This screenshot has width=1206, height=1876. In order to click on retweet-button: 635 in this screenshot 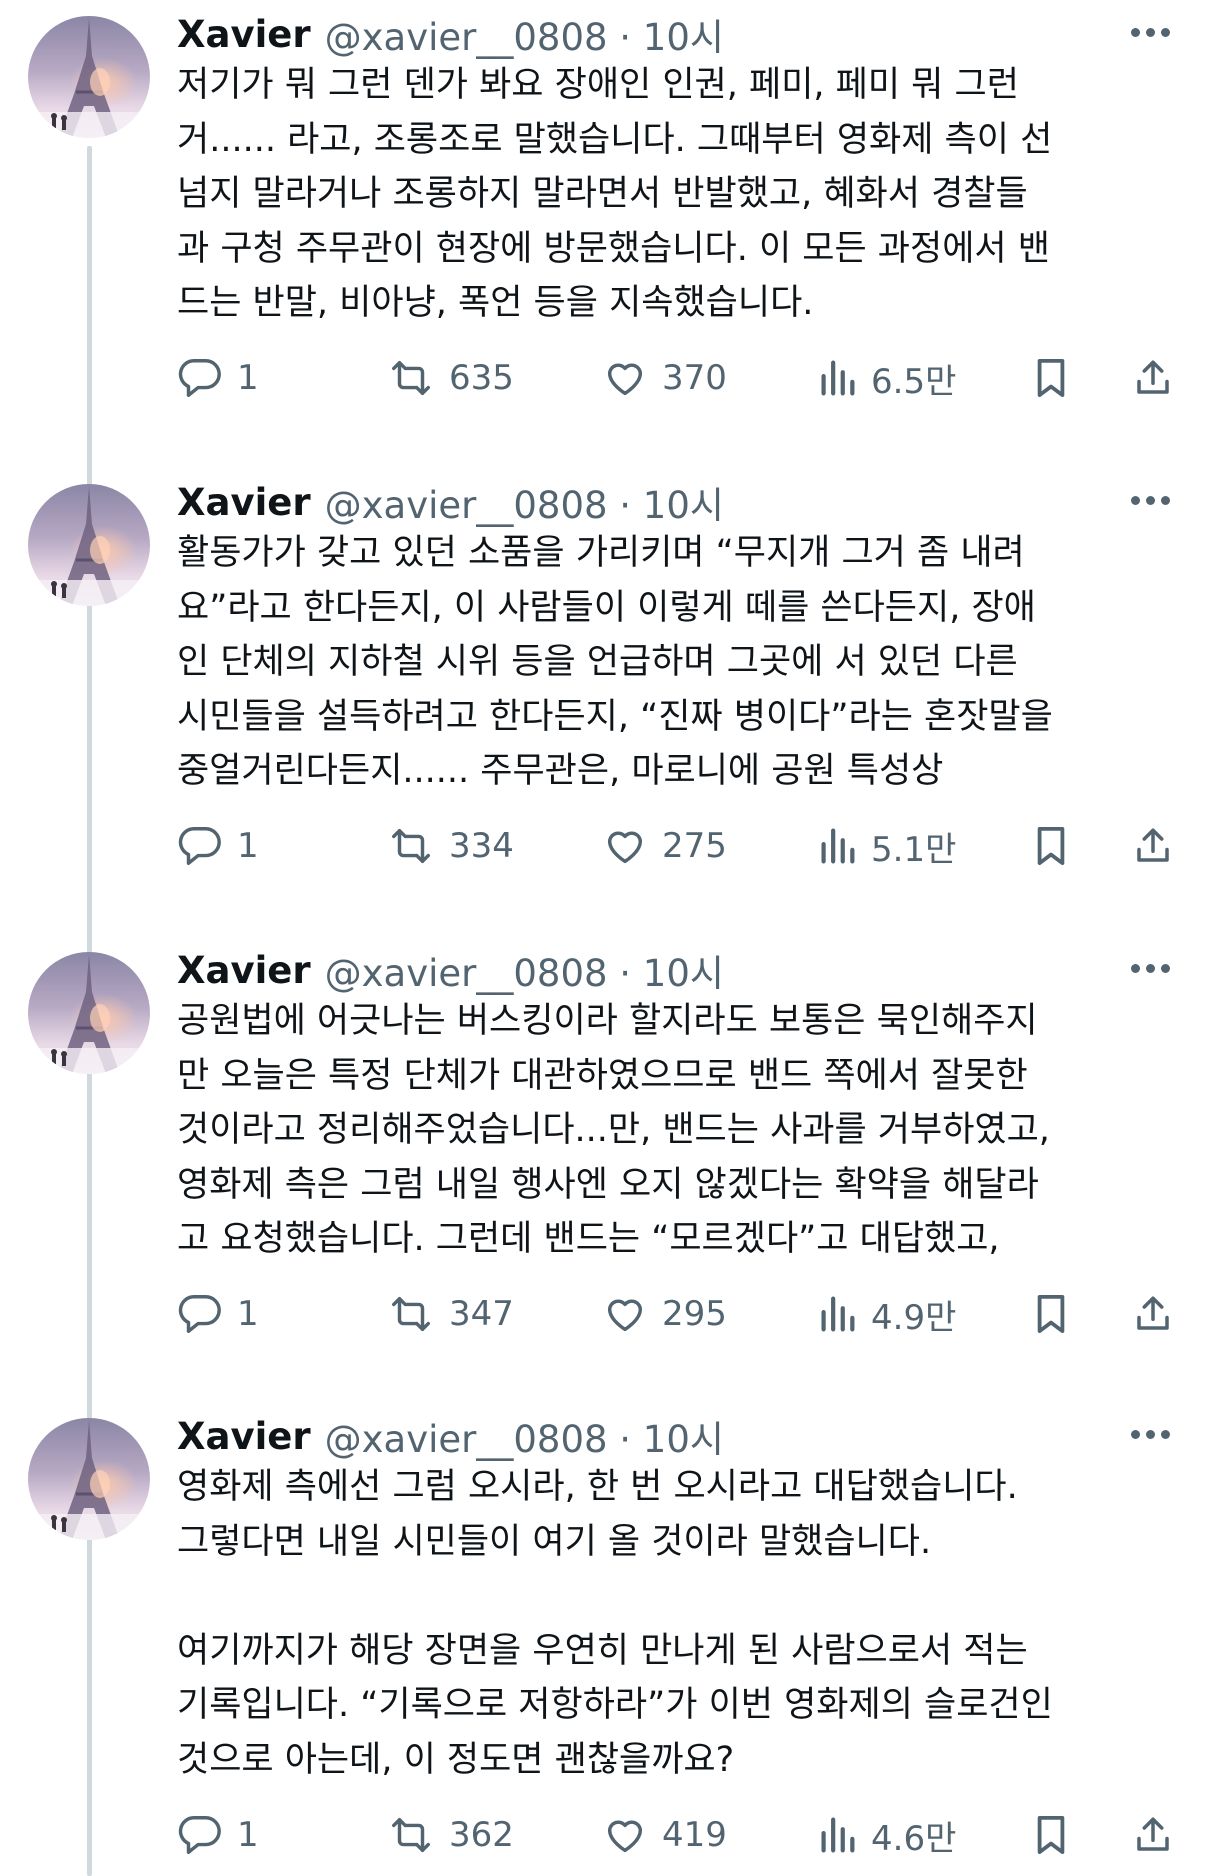, I will do `click(450, 378)`.